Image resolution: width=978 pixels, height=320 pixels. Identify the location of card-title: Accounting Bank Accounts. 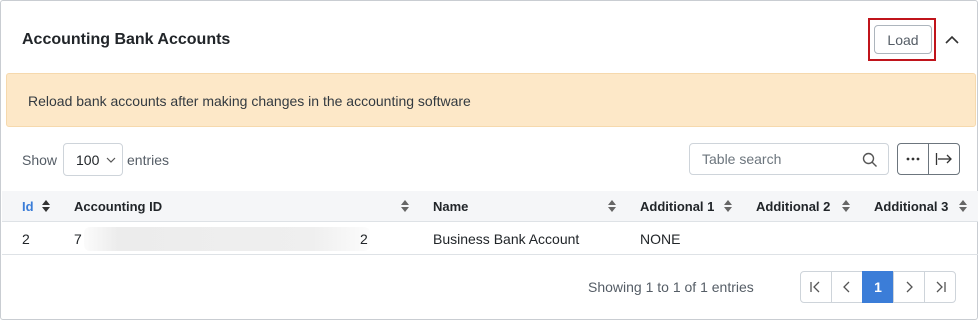
(126, 39).